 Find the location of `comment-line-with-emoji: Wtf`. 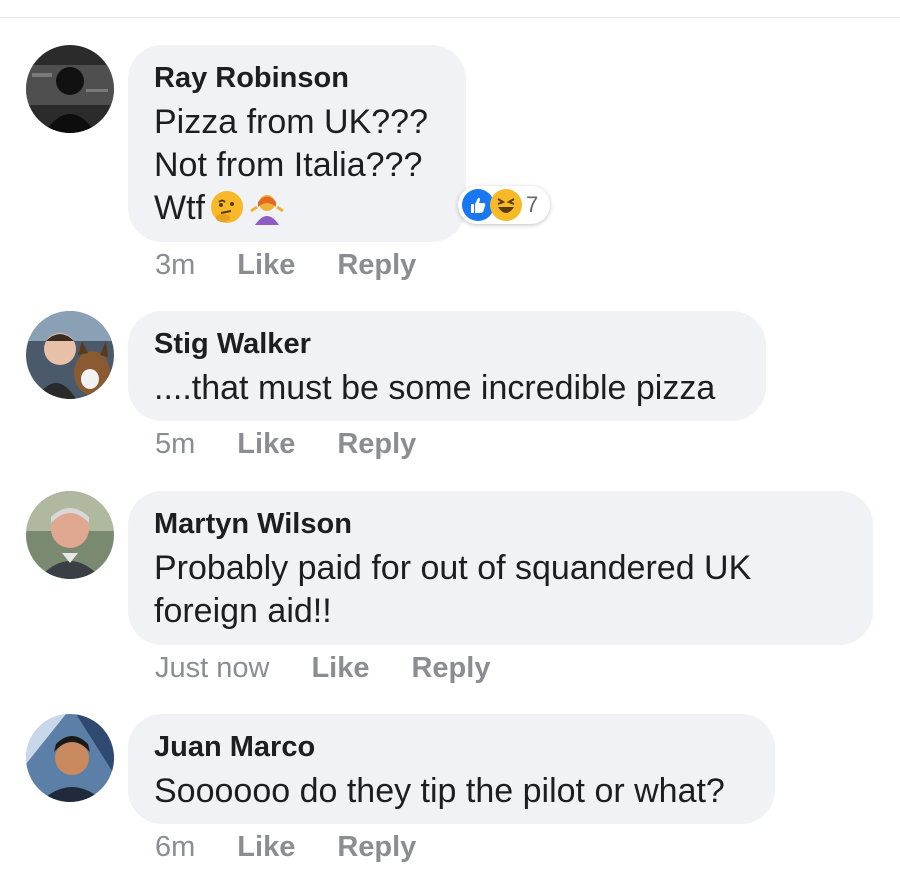

comment-line-with-emoji: Wtf is located at coordinates (297, 208).